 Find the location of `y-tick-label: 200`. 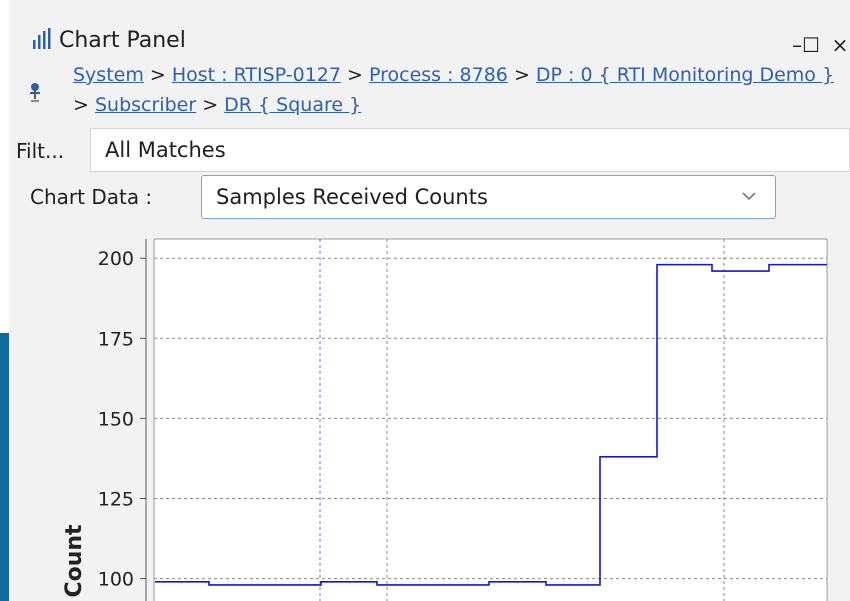

y-tick-label: 200 is located at coordinates (116, 259).